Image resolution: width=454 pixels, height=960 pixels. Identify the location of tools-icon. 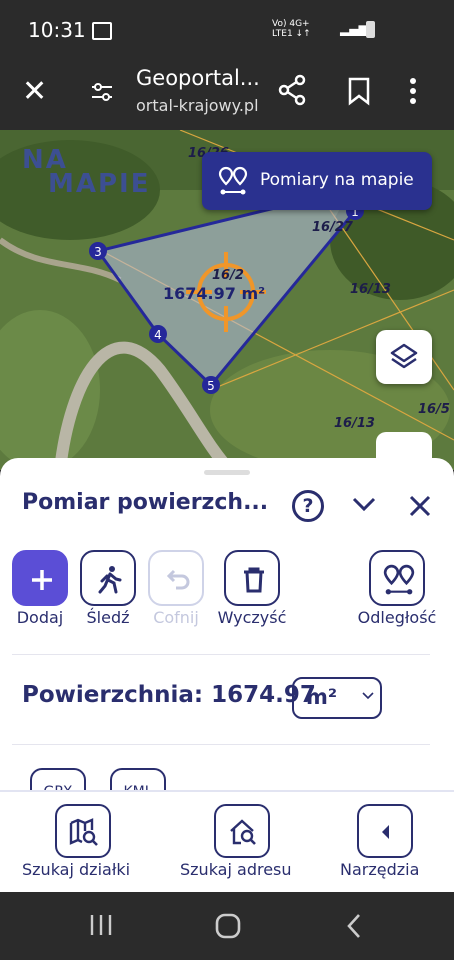
(385, 832).